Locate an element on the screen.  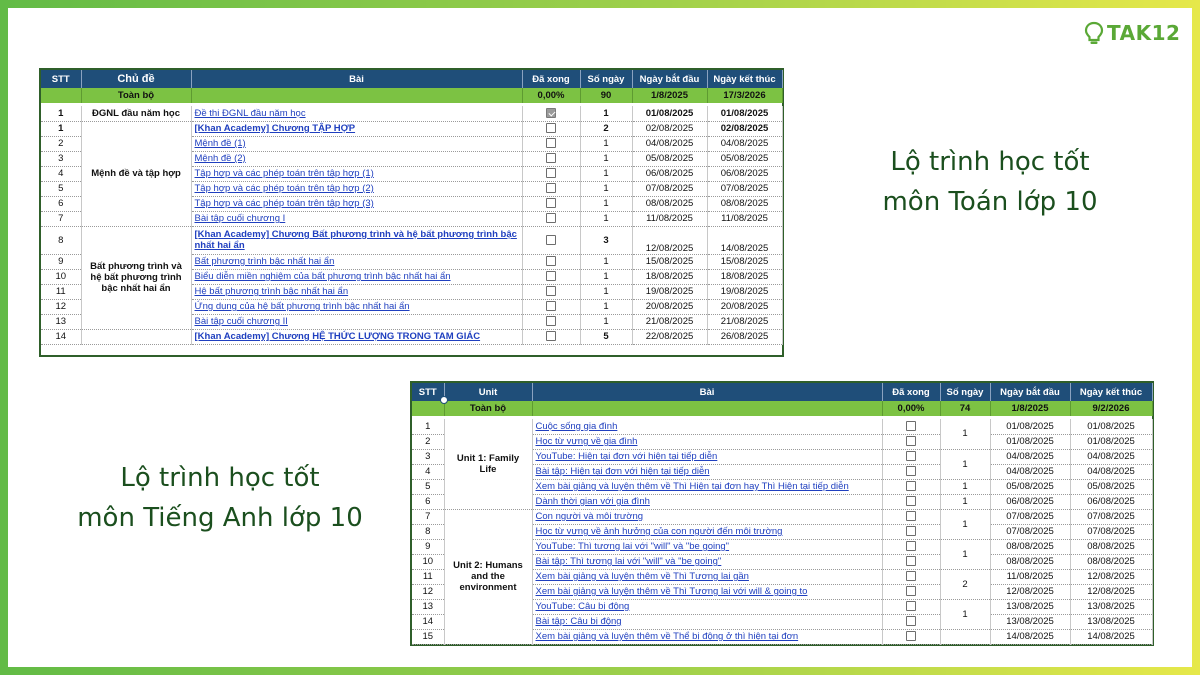
topic-cell: Mệnh đề và tập hợp is located at coordinates (136, 174).